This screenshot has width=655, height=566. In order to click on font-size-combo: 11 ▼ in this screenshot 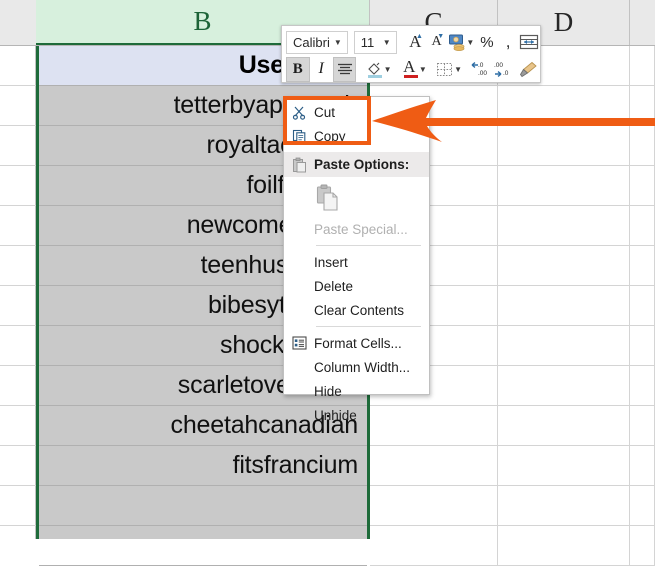, I will do `click(375, 42)`.